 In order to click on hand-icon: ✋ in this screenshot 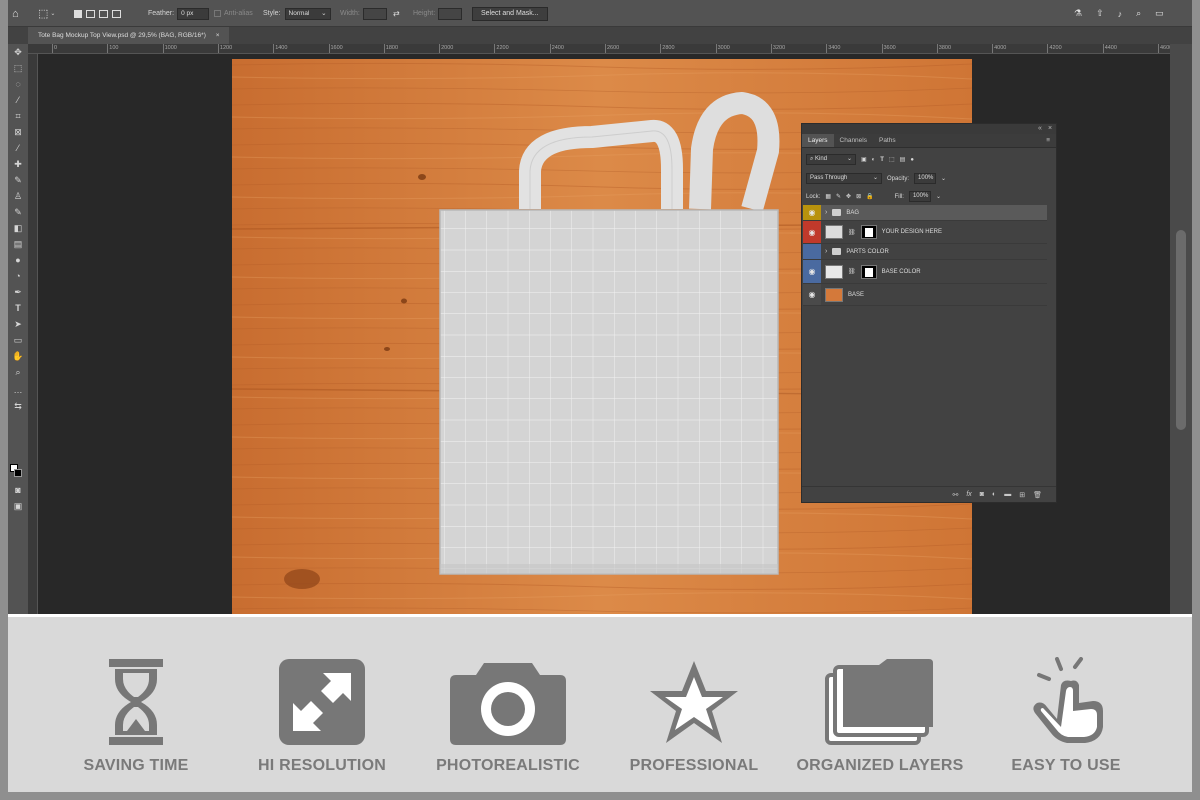, I will do `click(18, 356)`.